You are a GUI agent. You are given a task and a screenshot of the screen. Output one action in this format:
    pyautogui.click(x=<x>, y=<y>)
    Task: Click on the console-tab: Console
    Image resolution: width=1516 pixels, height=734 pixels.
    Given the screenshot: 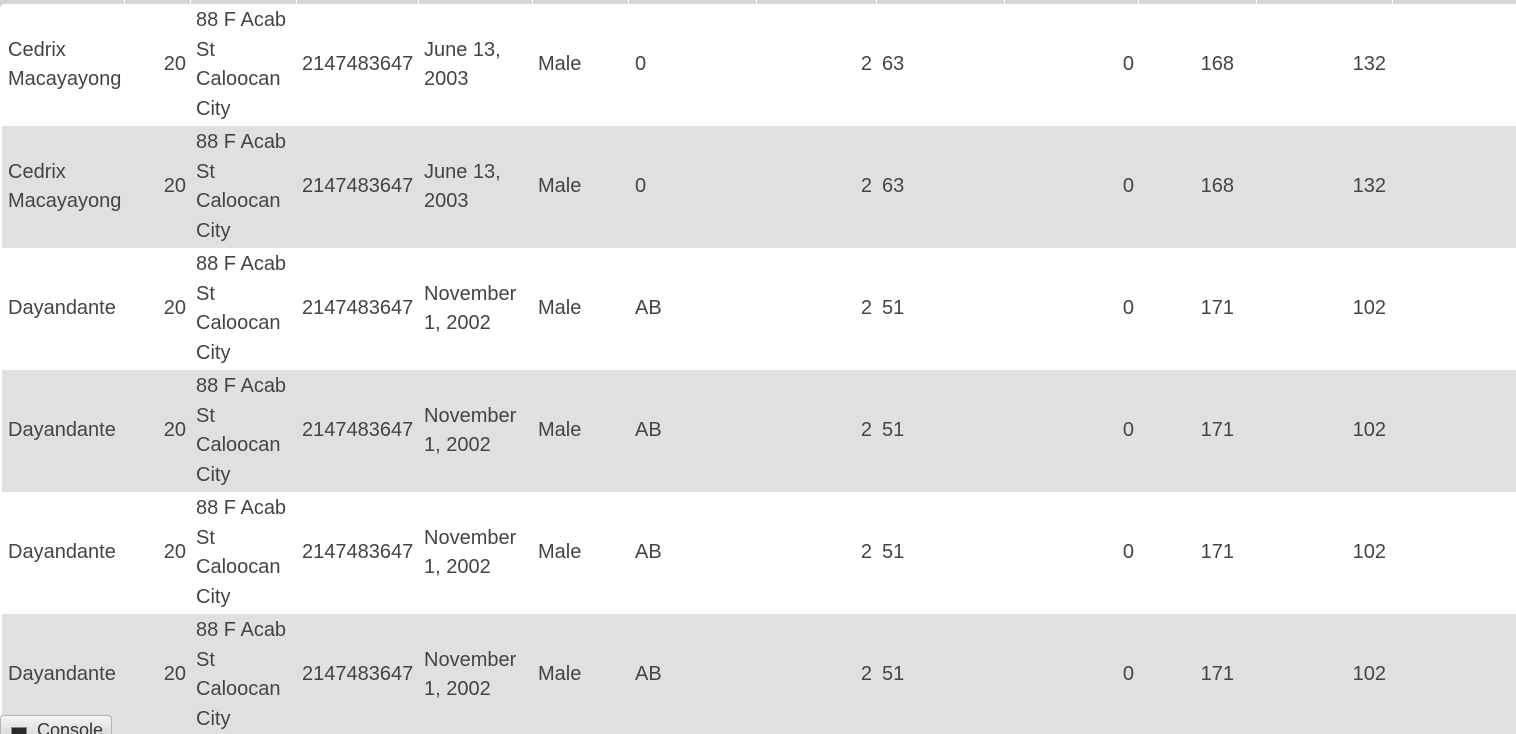 What is the action you would take?
    pyautogui.click(x=56, y=724)
    